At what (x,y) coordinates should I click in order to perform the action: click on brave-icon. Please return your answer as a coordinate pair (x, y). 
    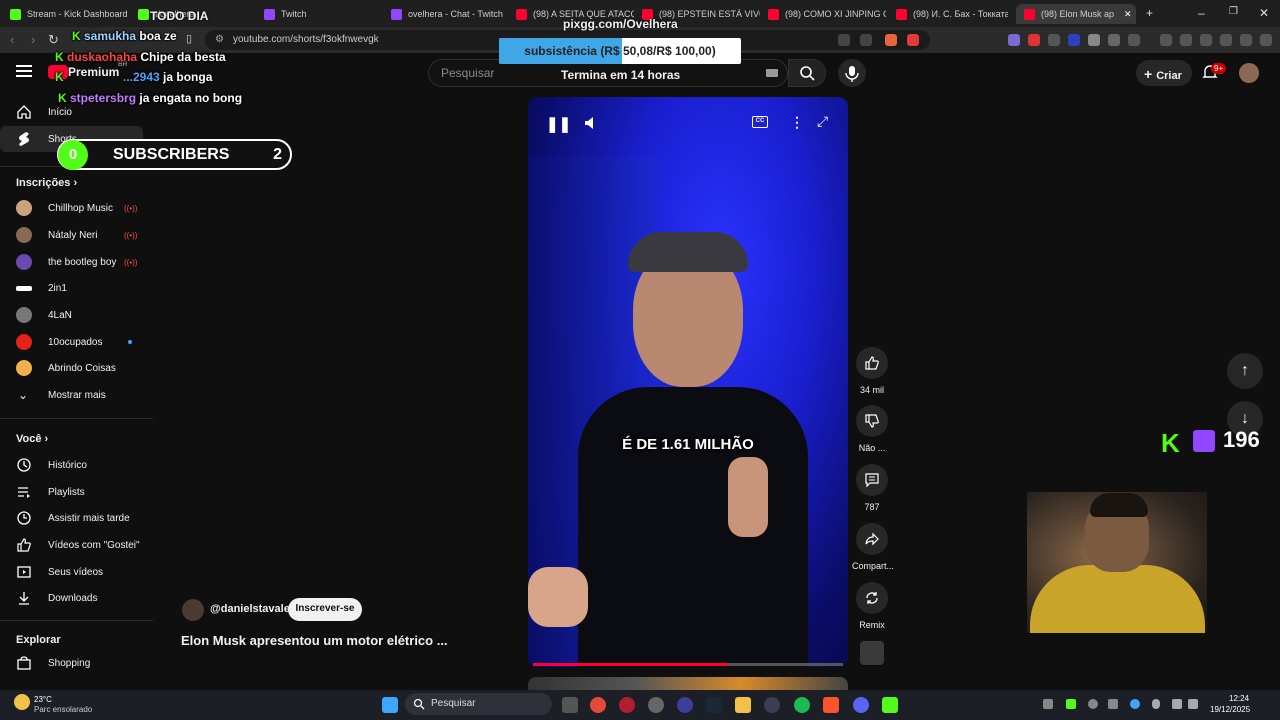
    Looking at the image, I should click on (831, 705).